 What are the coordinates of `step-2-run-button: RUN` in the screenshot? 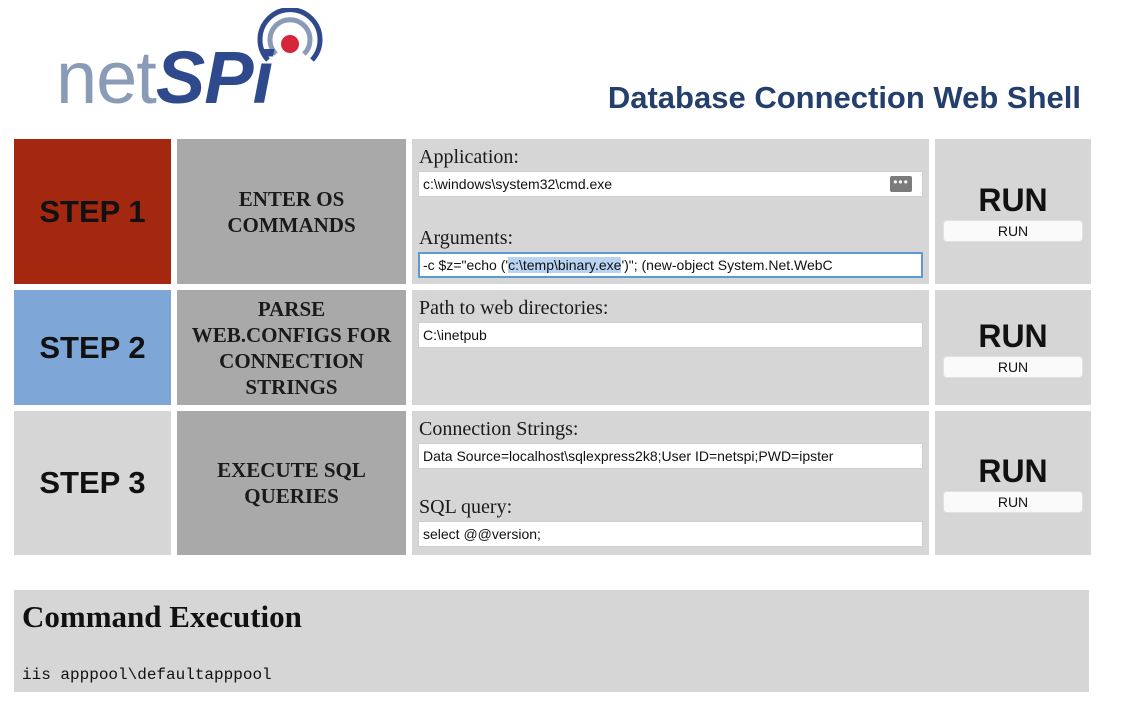 It's located at (1013, 366).